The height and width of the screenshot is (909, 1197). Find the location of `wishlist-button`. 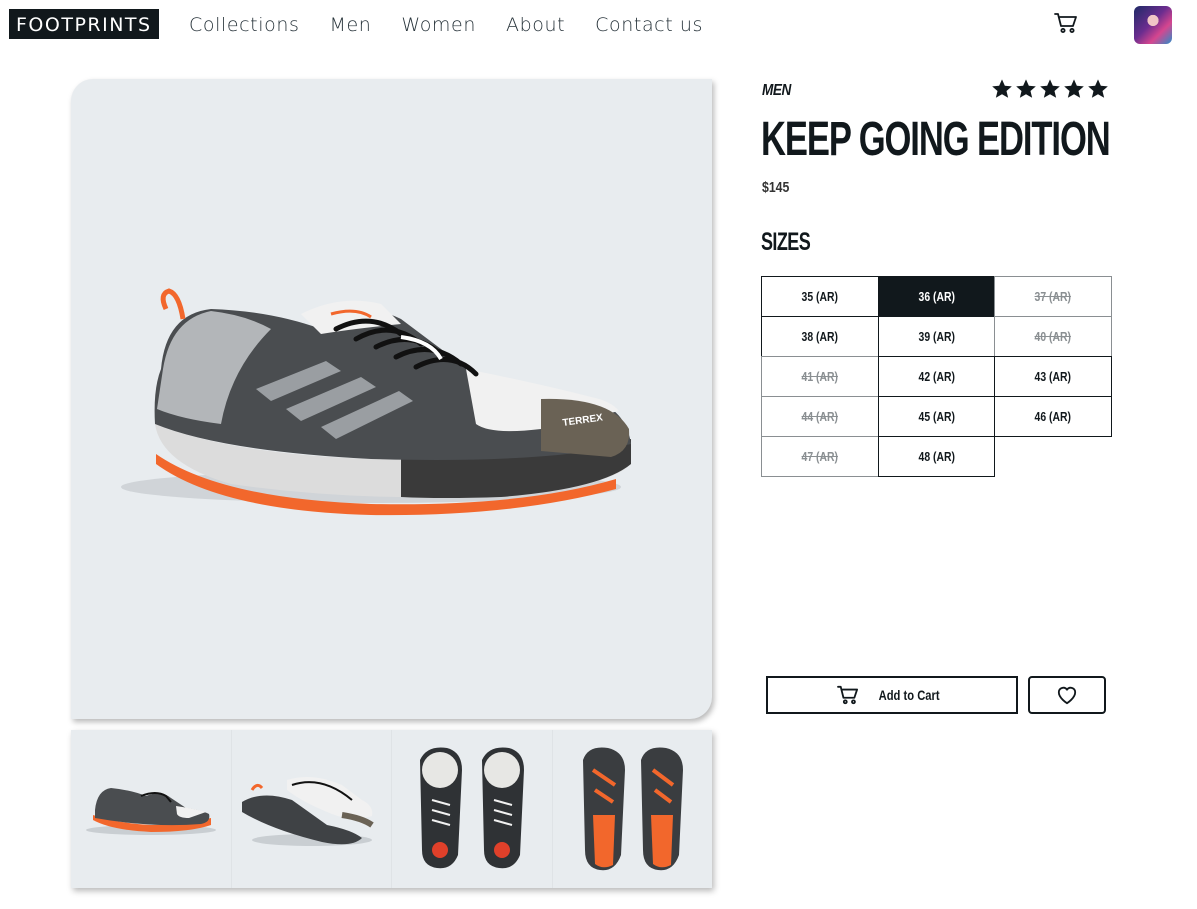

wishlist-button is located at coordinates (1067, 695).